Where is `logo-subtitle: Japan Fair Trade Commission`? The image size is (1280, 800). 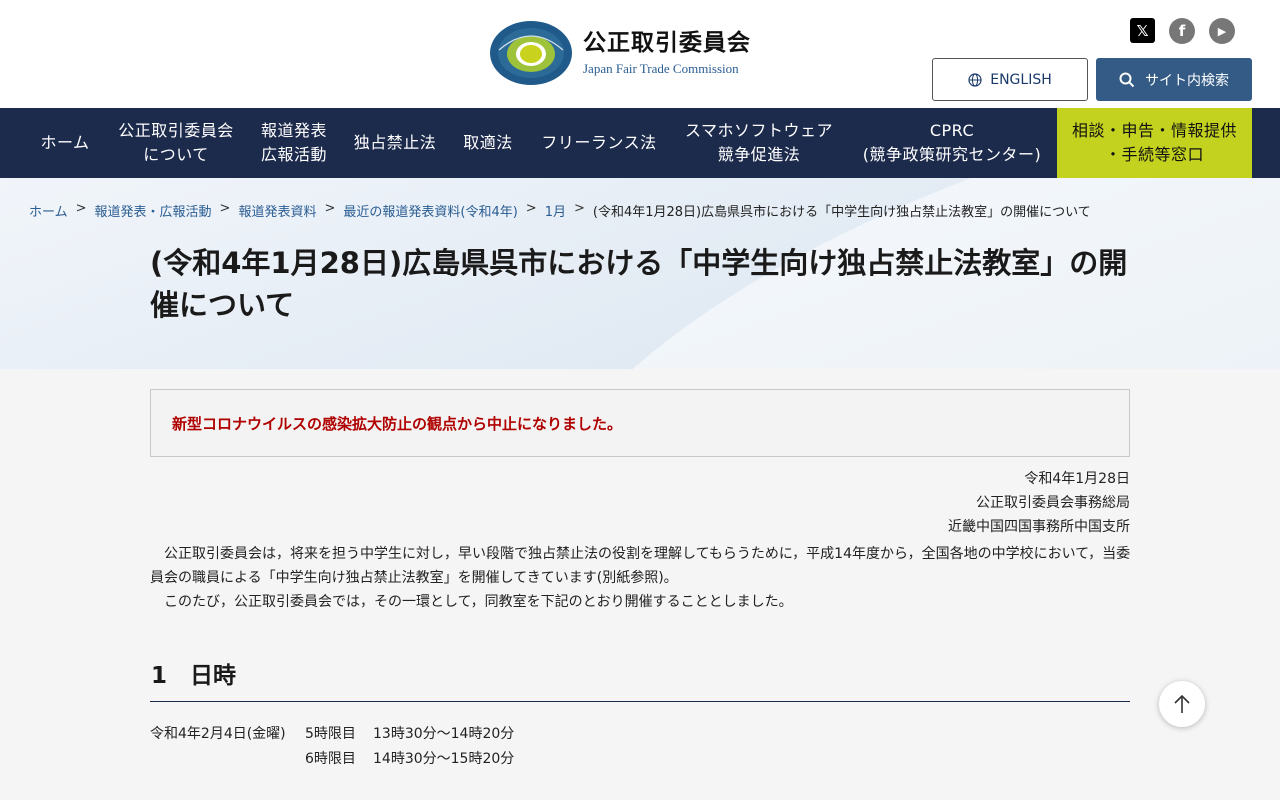 logo-subtitle: Japan Fair Trade Commission is located at coordinates (661, 68).